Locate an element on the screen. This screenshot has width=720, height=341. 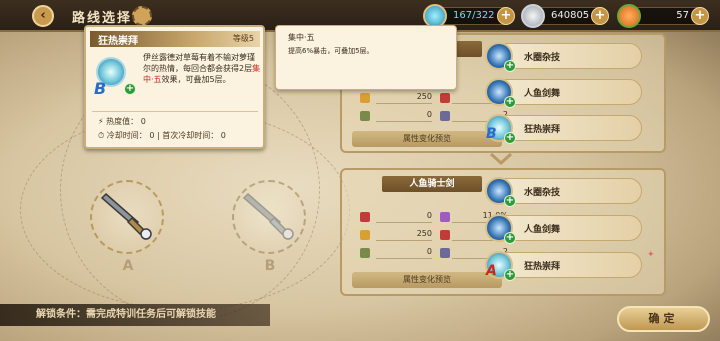
add-carrots-button: + is located at coordinates (700, 16).